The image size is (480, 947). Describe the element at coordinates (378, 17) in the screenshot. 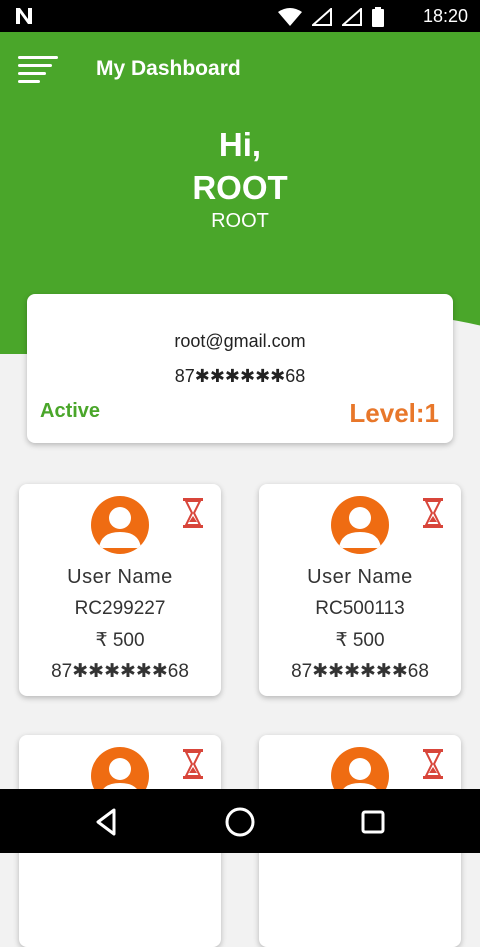

I see `battery-icon` at that location.